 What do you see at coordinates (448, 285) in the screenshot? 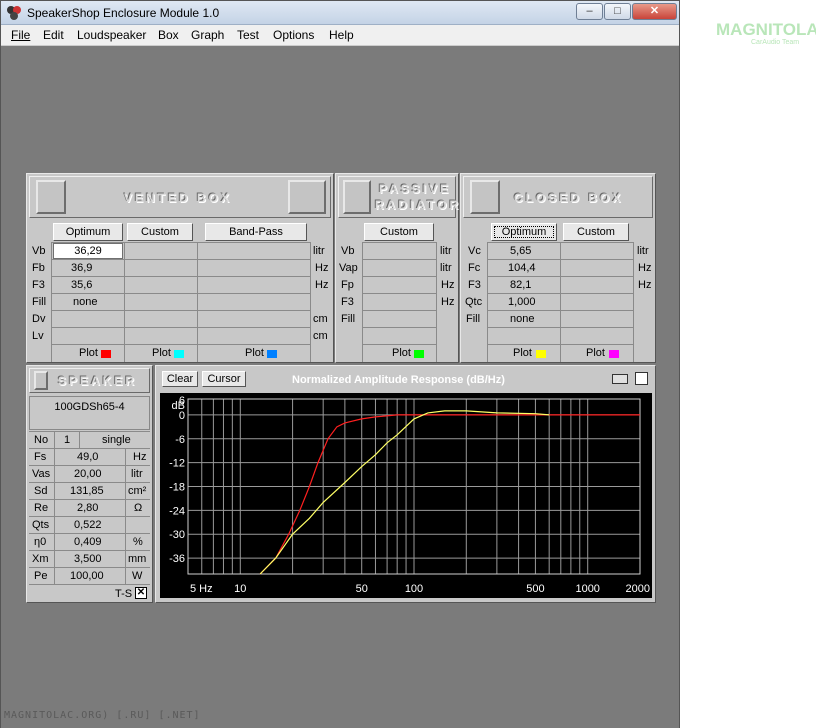
I see `passive-fp-unit: Hz` at bounding box center [448, 285].